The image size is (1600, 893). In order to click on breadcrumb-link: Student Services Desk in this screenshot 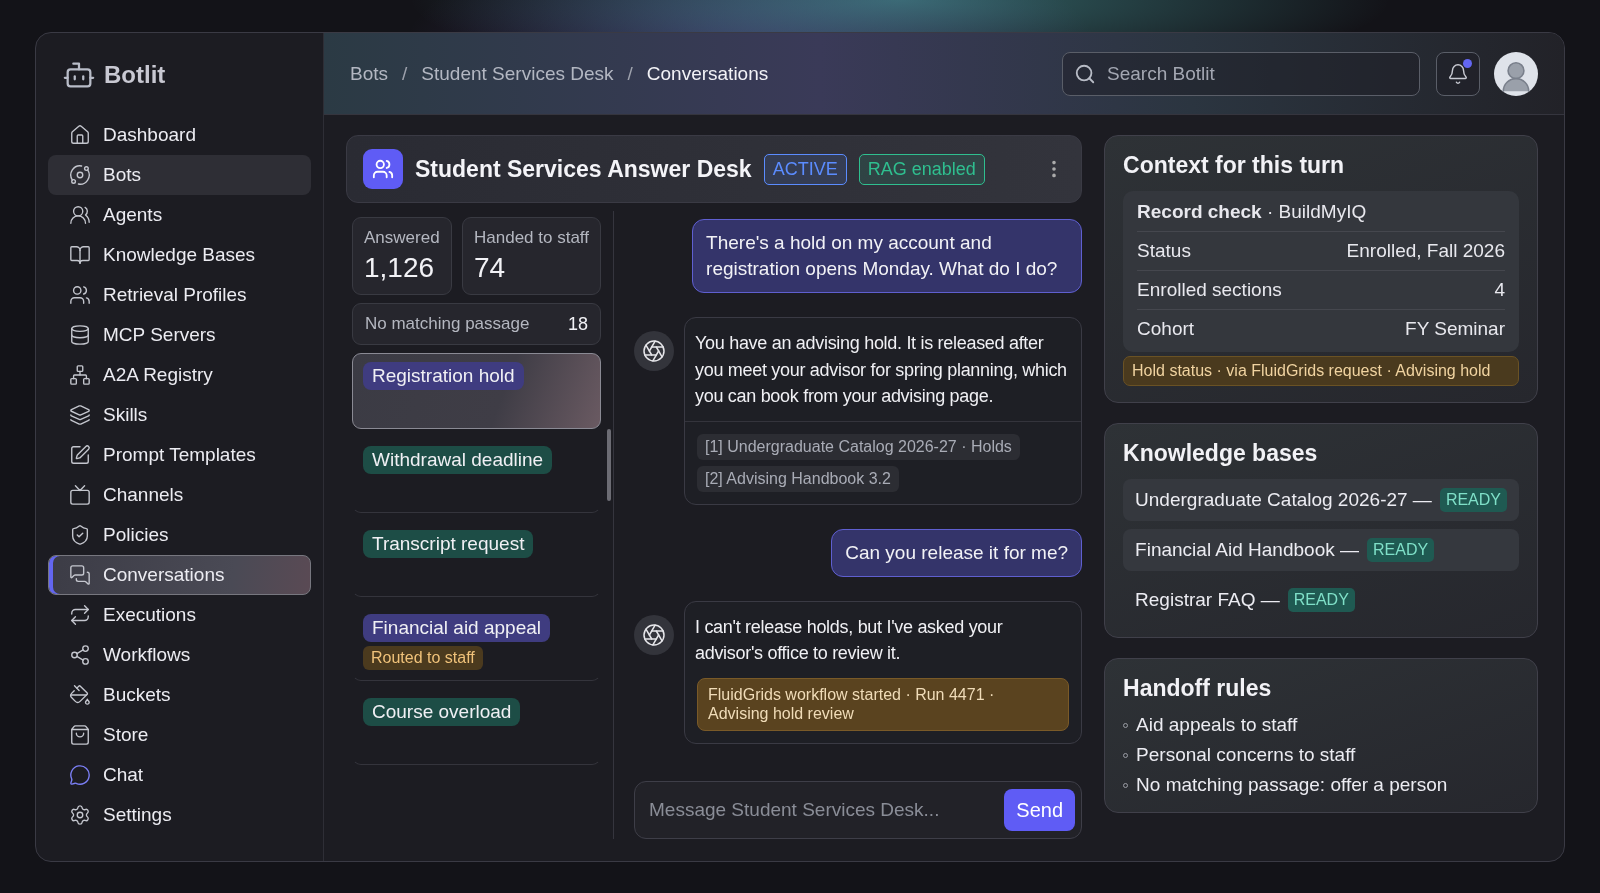, I will do `click(517, 73)`.